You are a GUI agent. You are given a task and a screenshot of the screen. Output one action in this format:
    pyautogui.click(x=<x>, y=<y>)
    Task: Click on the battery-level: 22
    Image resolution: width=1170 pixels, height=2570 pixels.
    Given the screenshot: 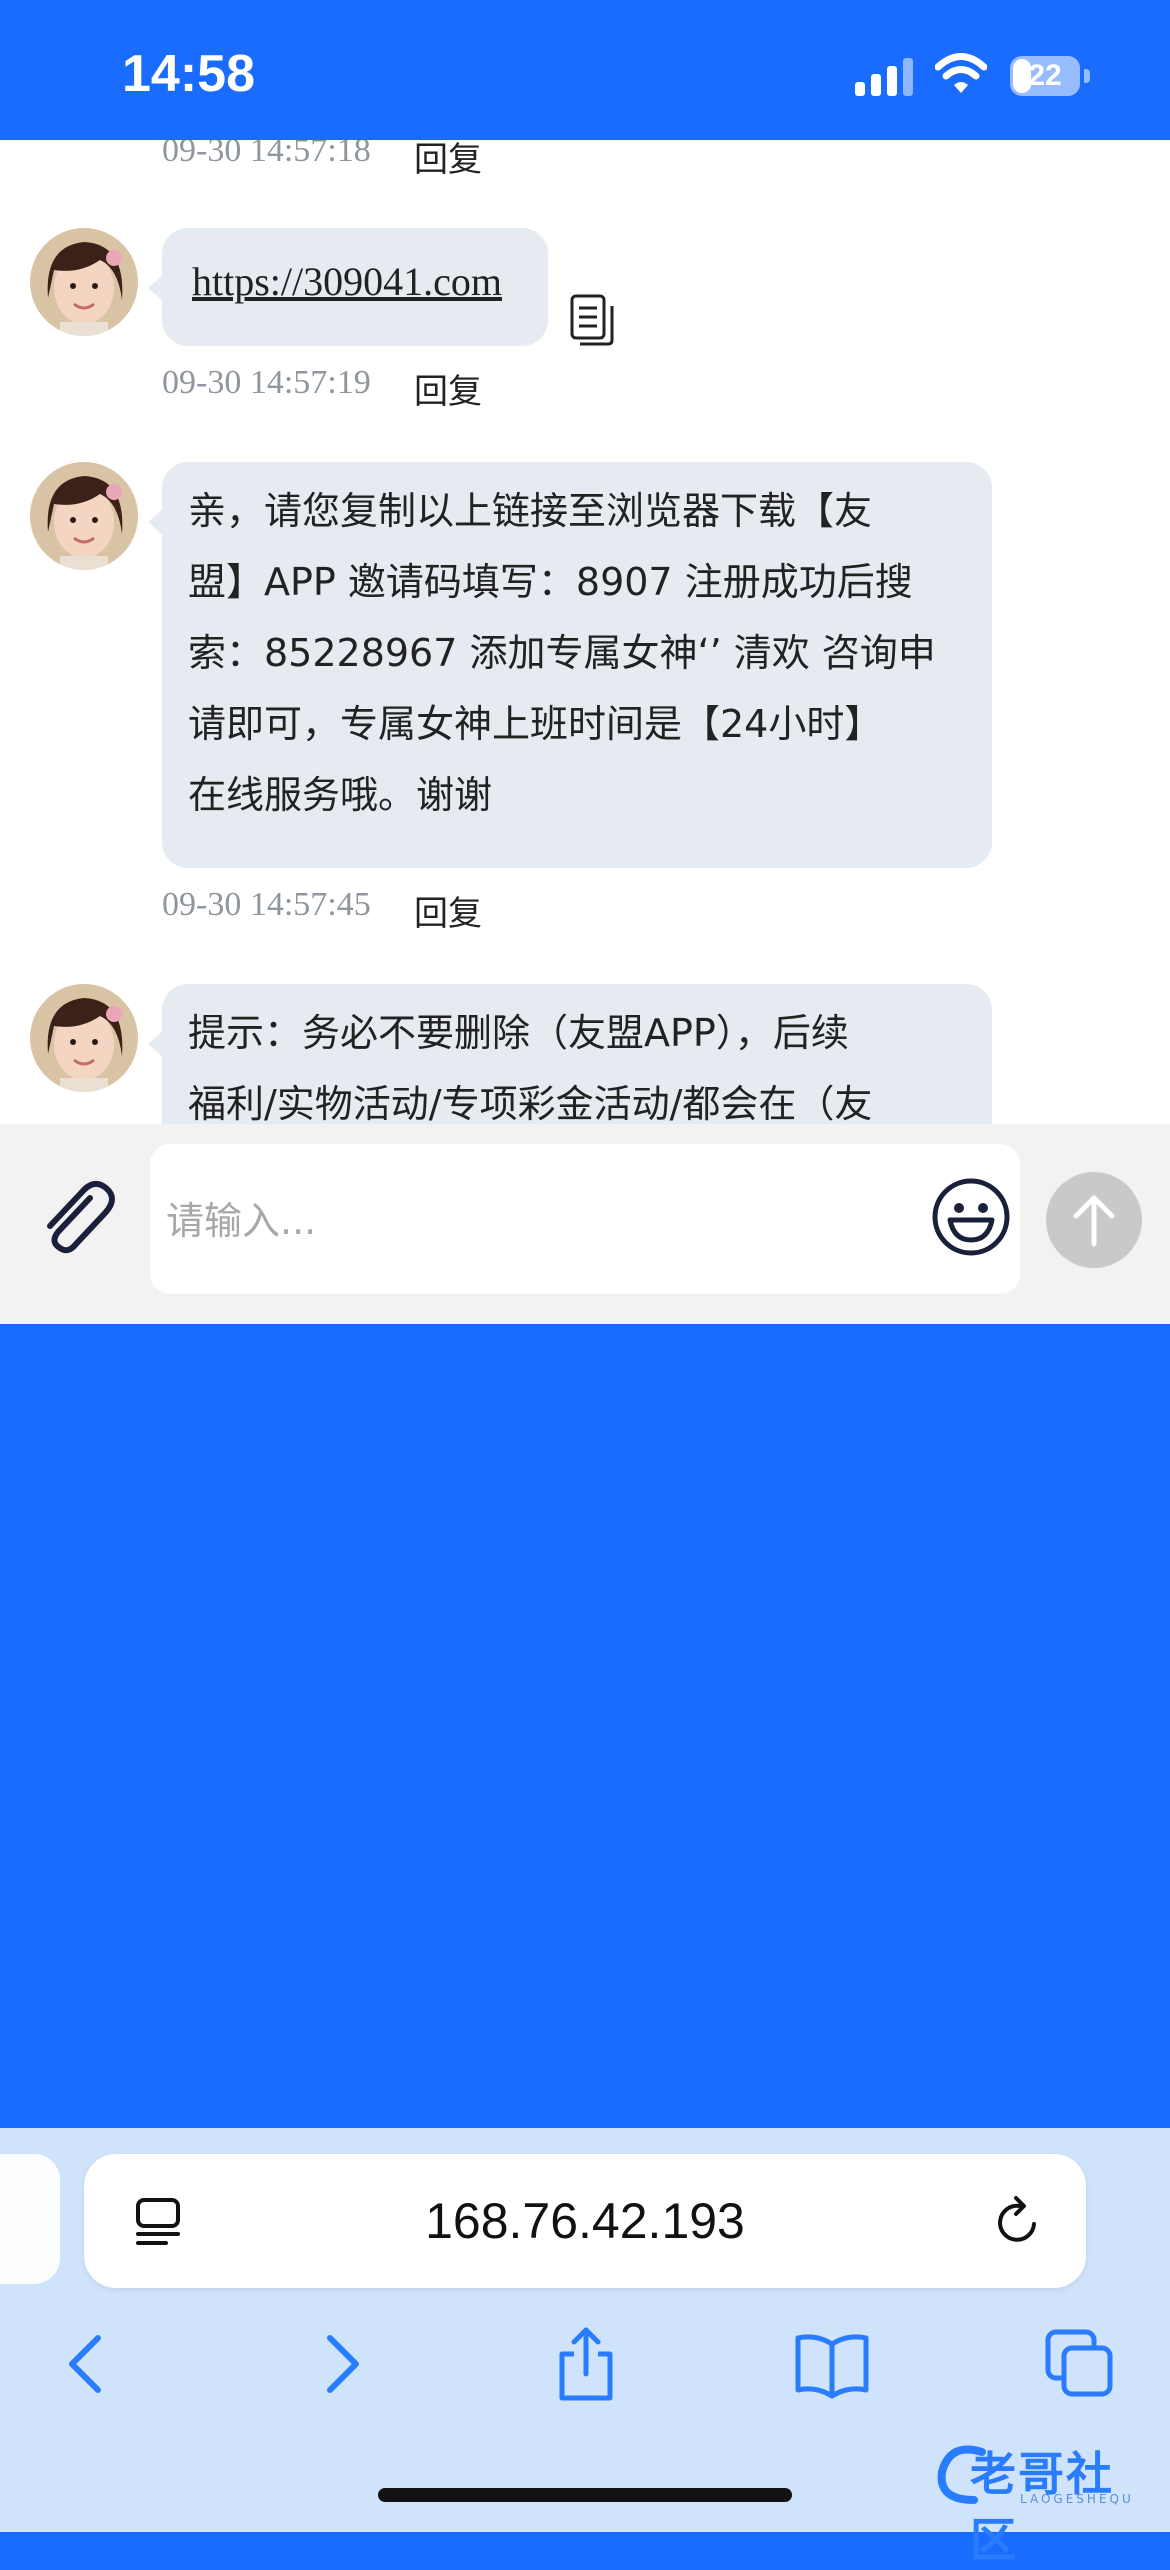 What is the action you would take?
    pyautogui.click(x=1045, y=75)
    